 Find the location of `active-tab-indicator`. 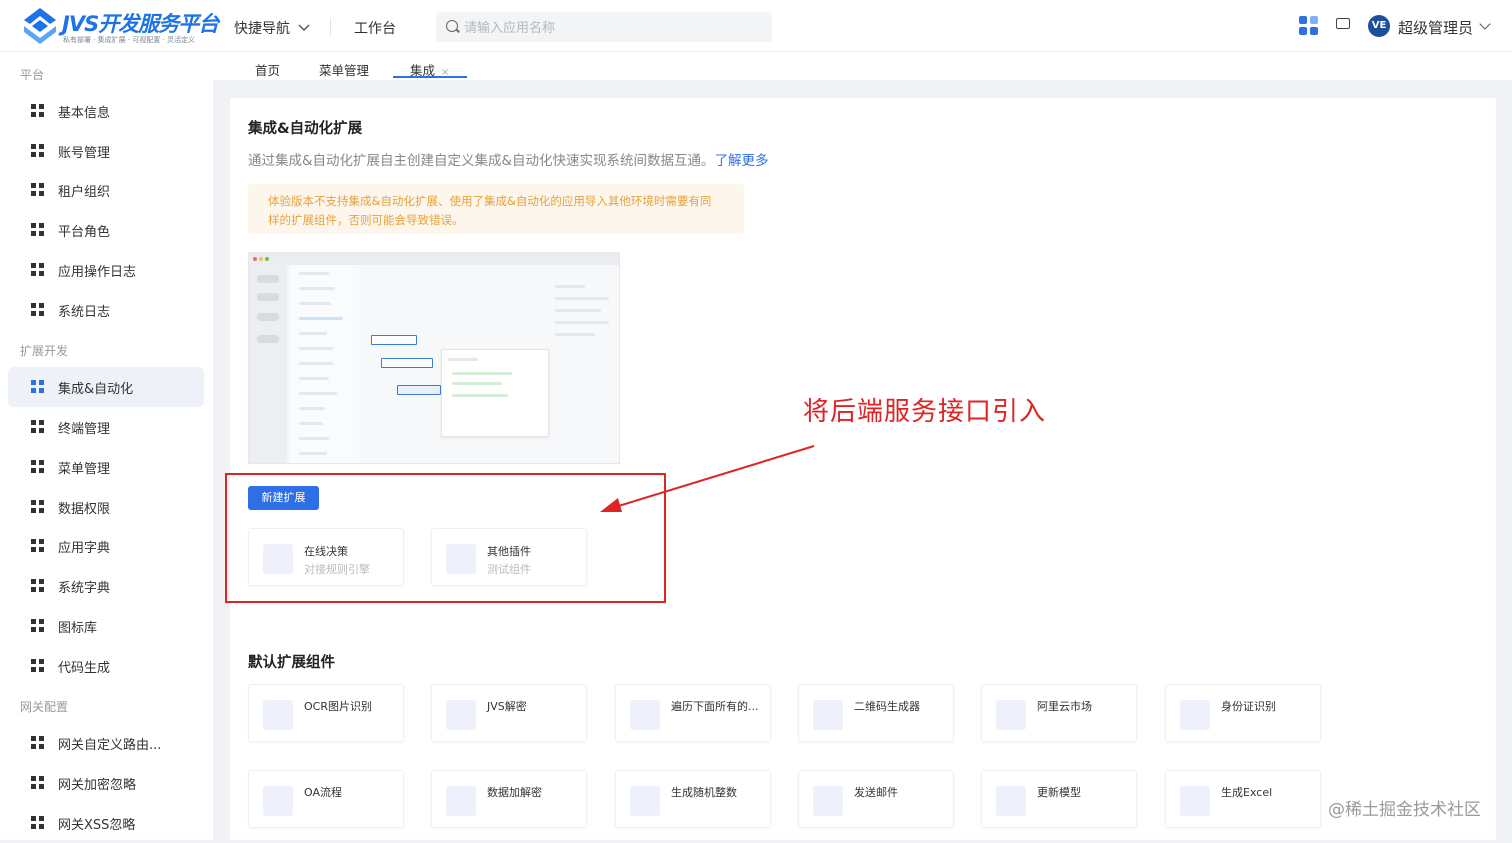

active-tab-indicator is located at coordinates (430, 77).